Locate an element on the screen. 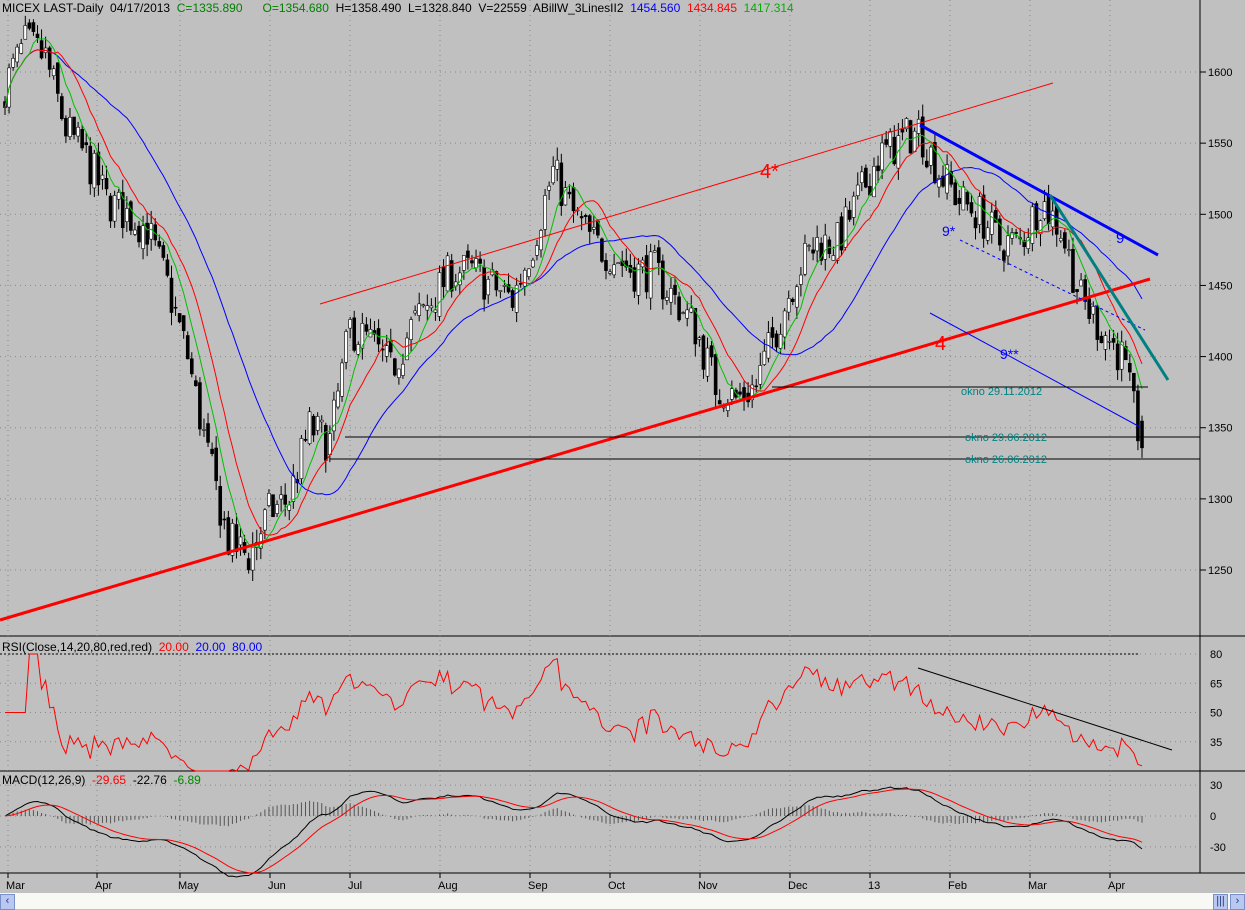 Image resolution: width=1245 pixels, height=910 pixels. x-tick-label: Mar is located at coordinates (1037, 886).